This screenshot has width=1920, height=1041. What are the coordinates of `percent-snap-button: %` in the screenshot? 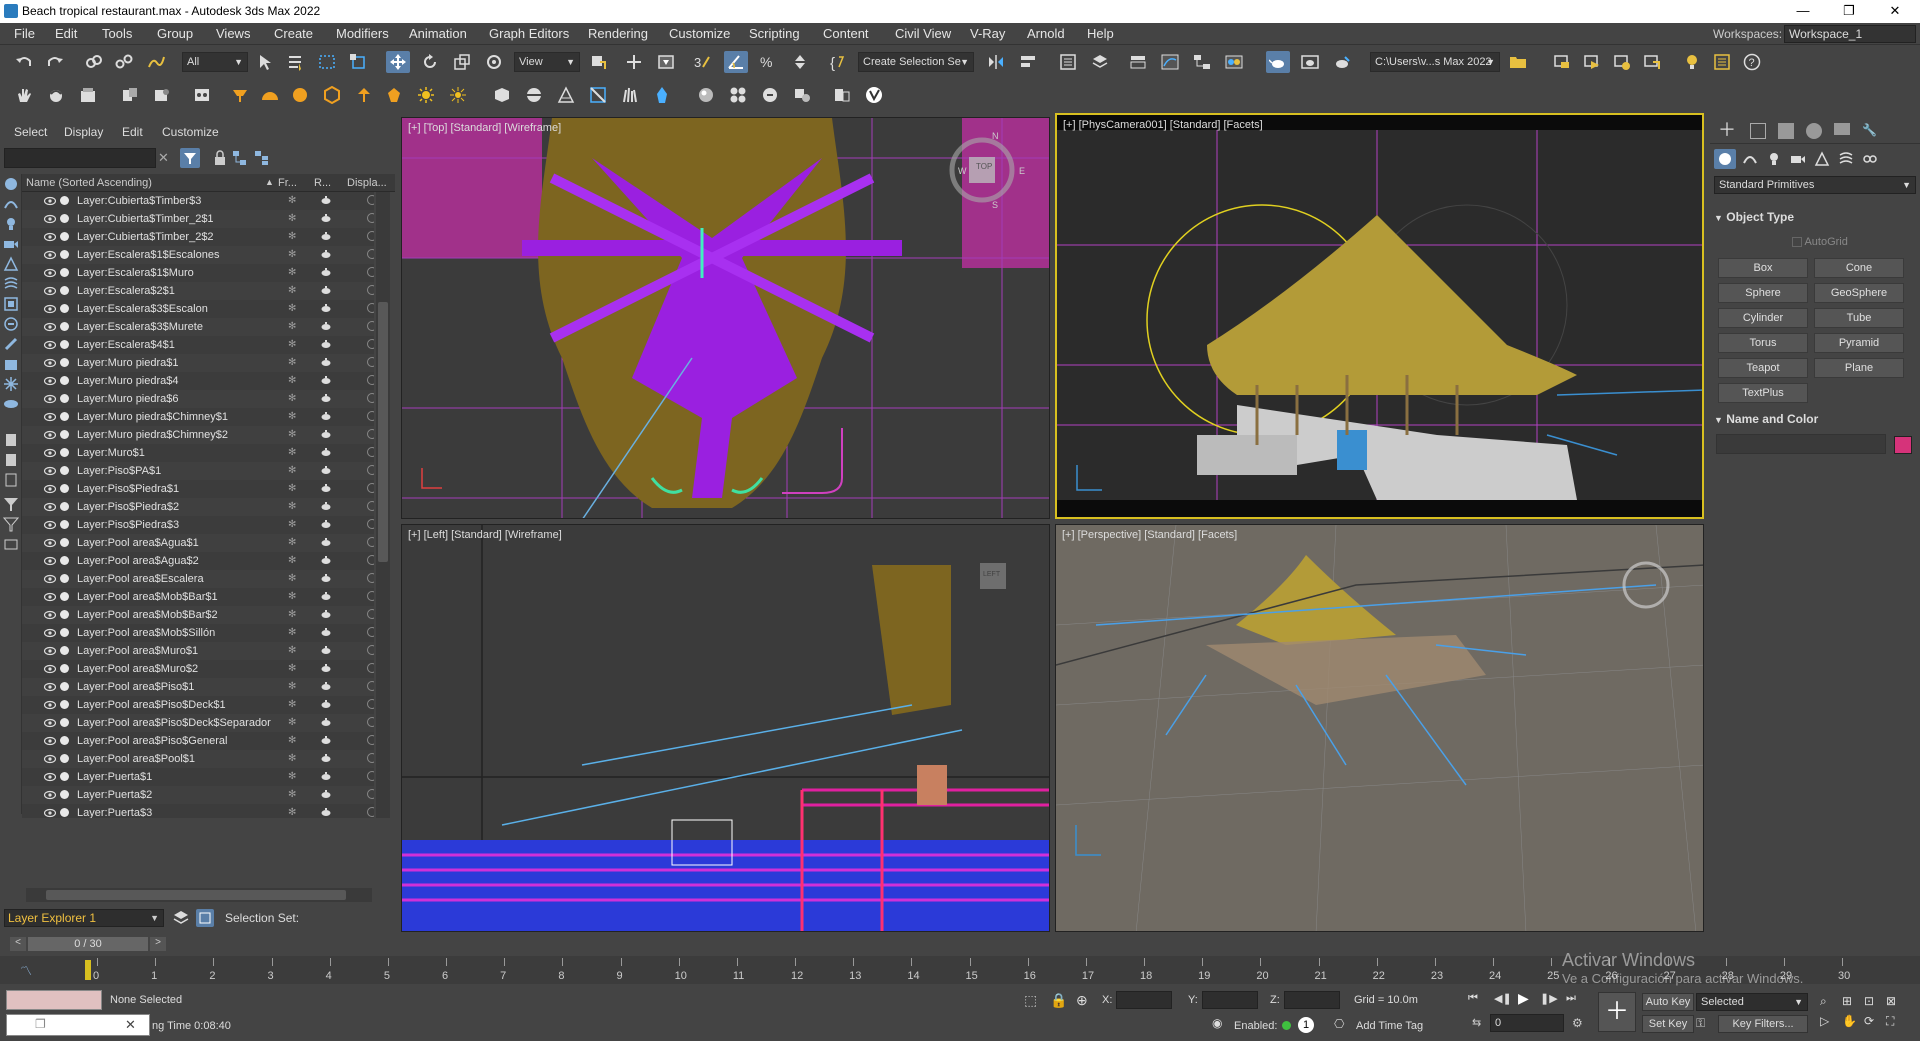 It's located at (768, 62).